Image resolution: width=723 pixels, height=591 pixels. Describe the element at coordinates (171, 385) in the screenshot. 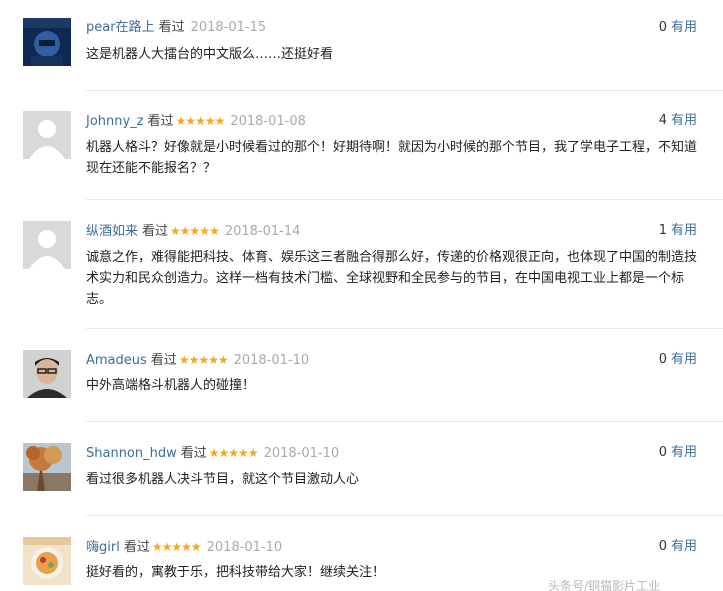

I see `review-text: 中外高端格斗机器人的碰撞！` at that location.